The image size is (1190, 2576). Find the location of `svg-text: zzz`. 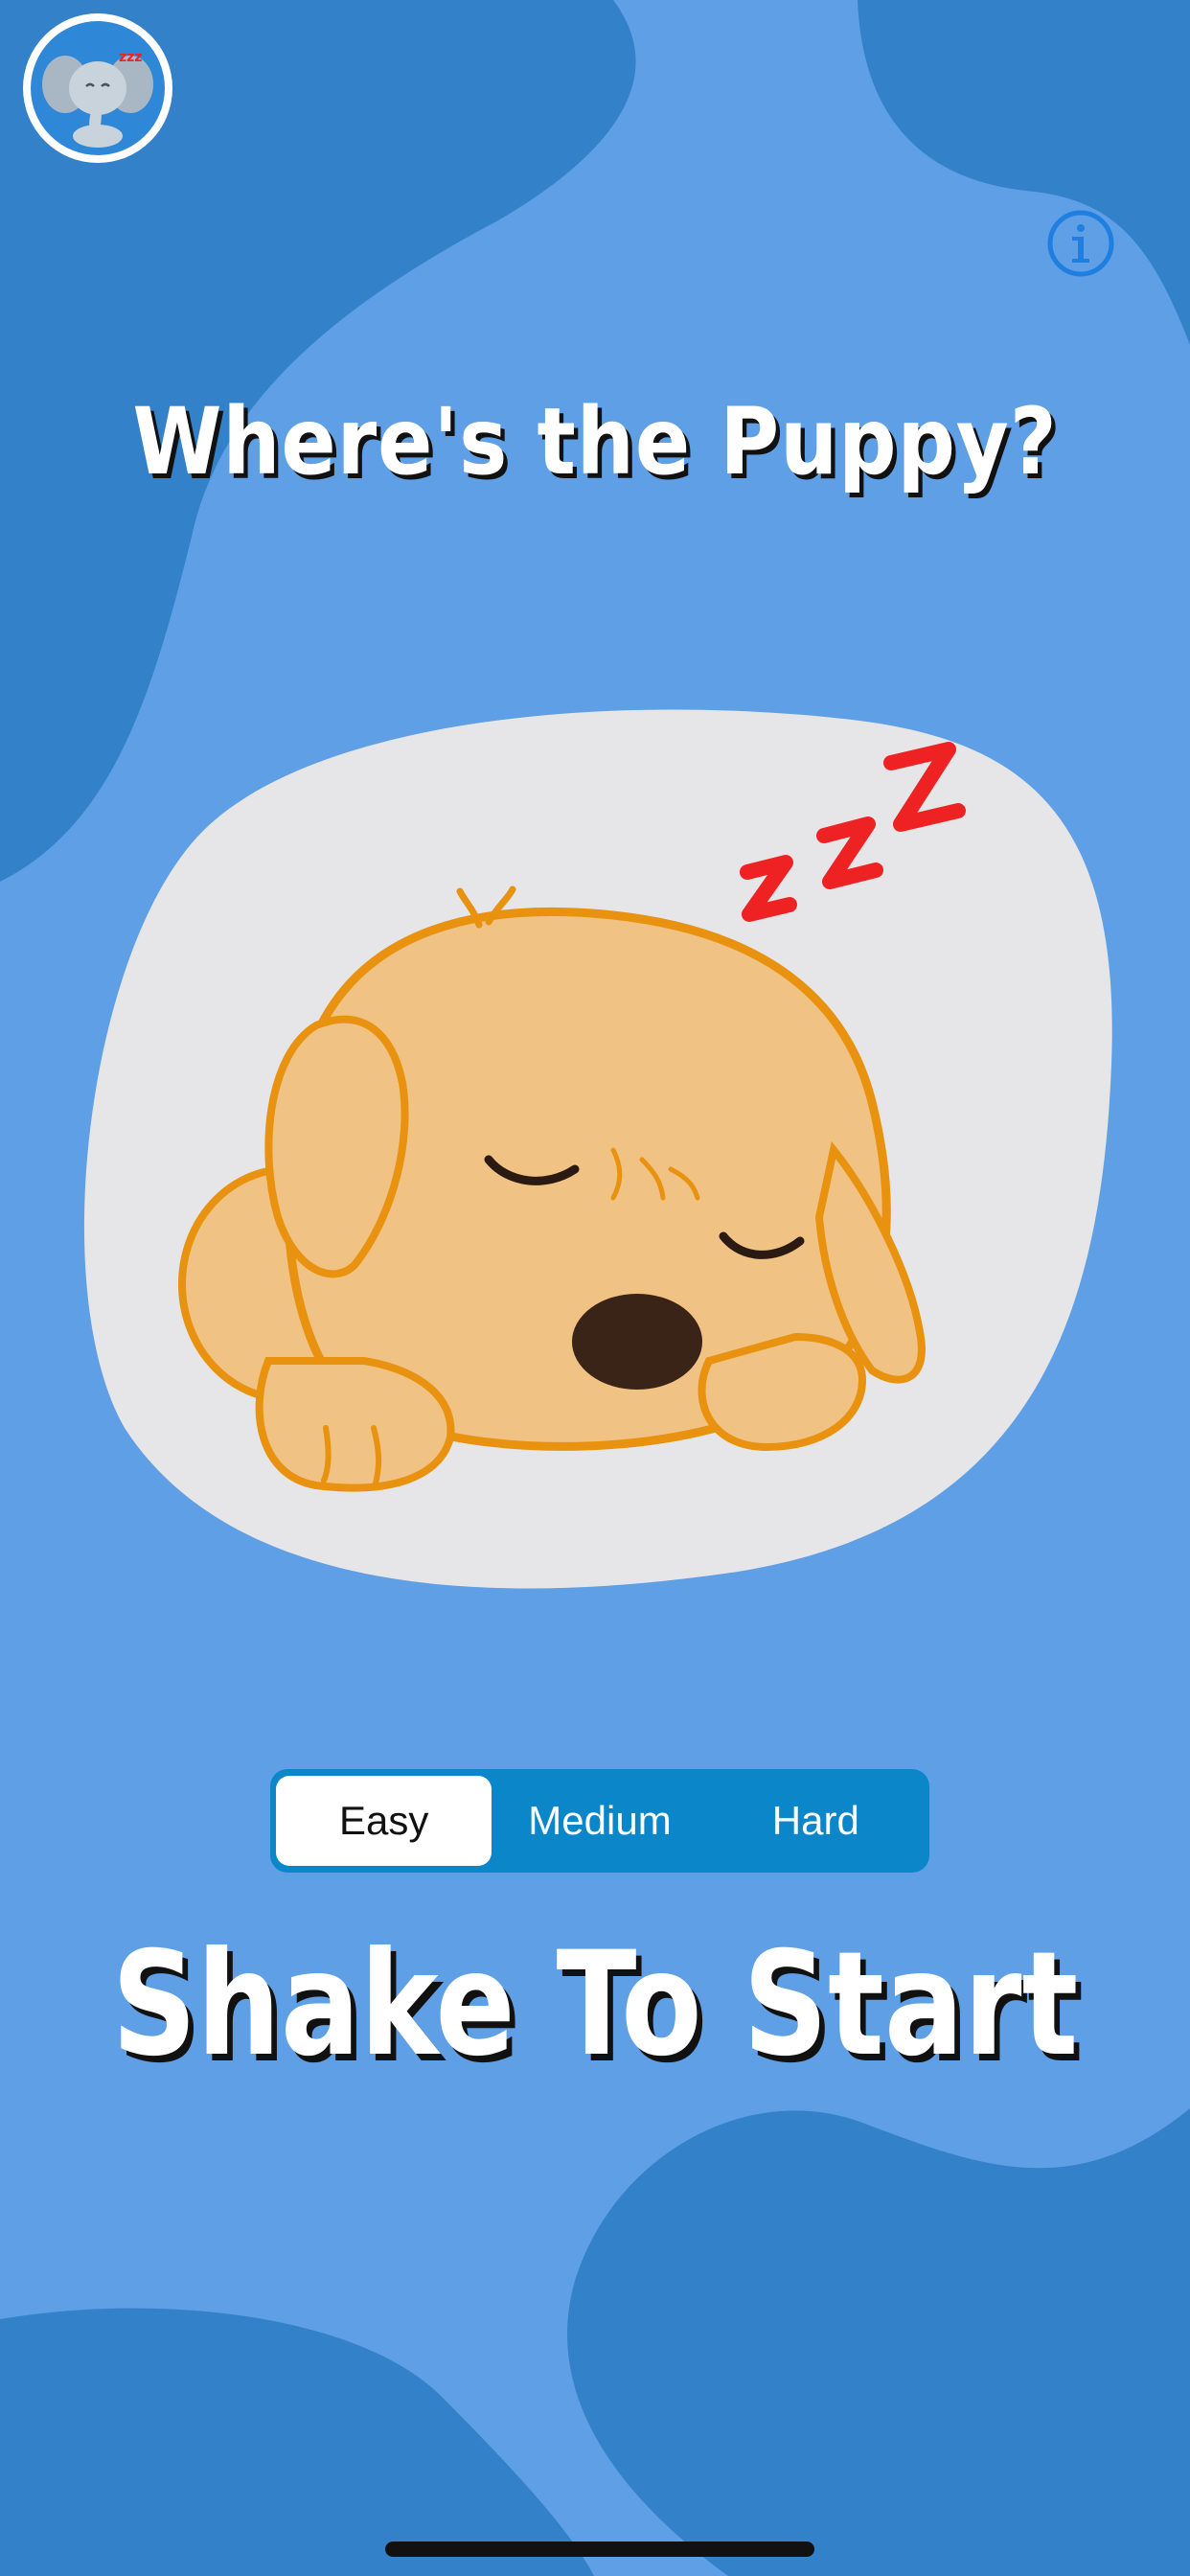

svg-text: zzz is located at coordinates (131, 57).